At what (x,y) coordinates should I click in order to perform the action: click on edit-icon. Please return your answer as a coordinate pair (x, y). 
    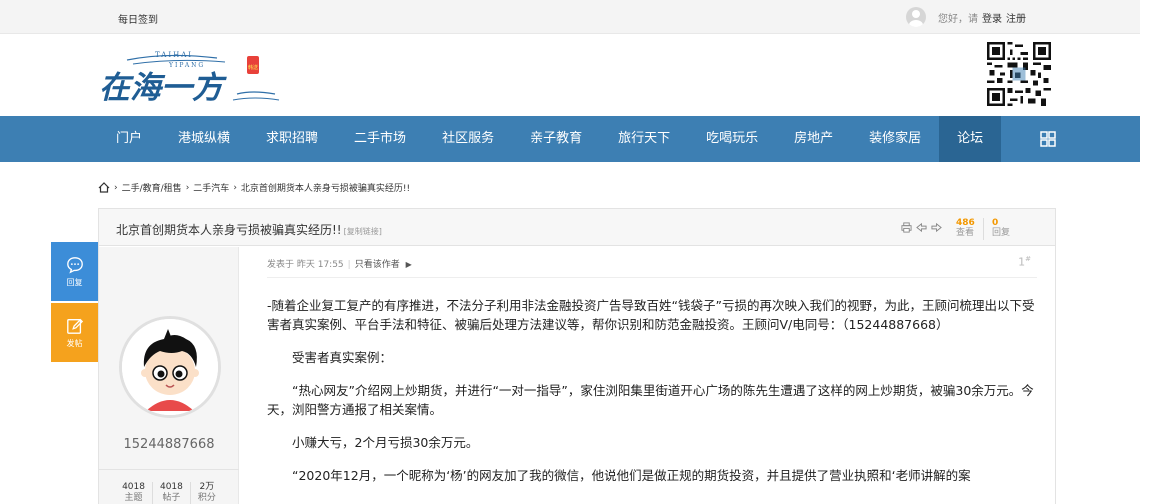
    Looking at the image, I should click on (74, 326).